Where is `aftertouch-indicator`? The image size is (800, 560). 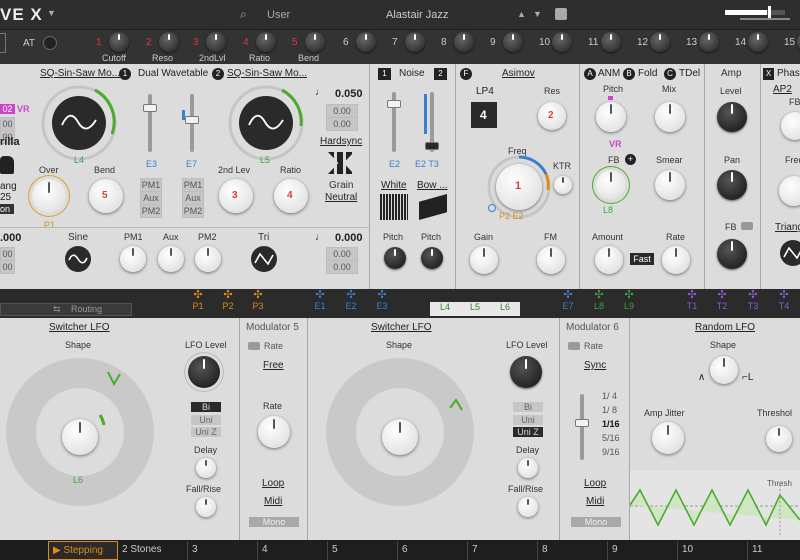
aftertouch-indicator is located at coordinates (50, 43).